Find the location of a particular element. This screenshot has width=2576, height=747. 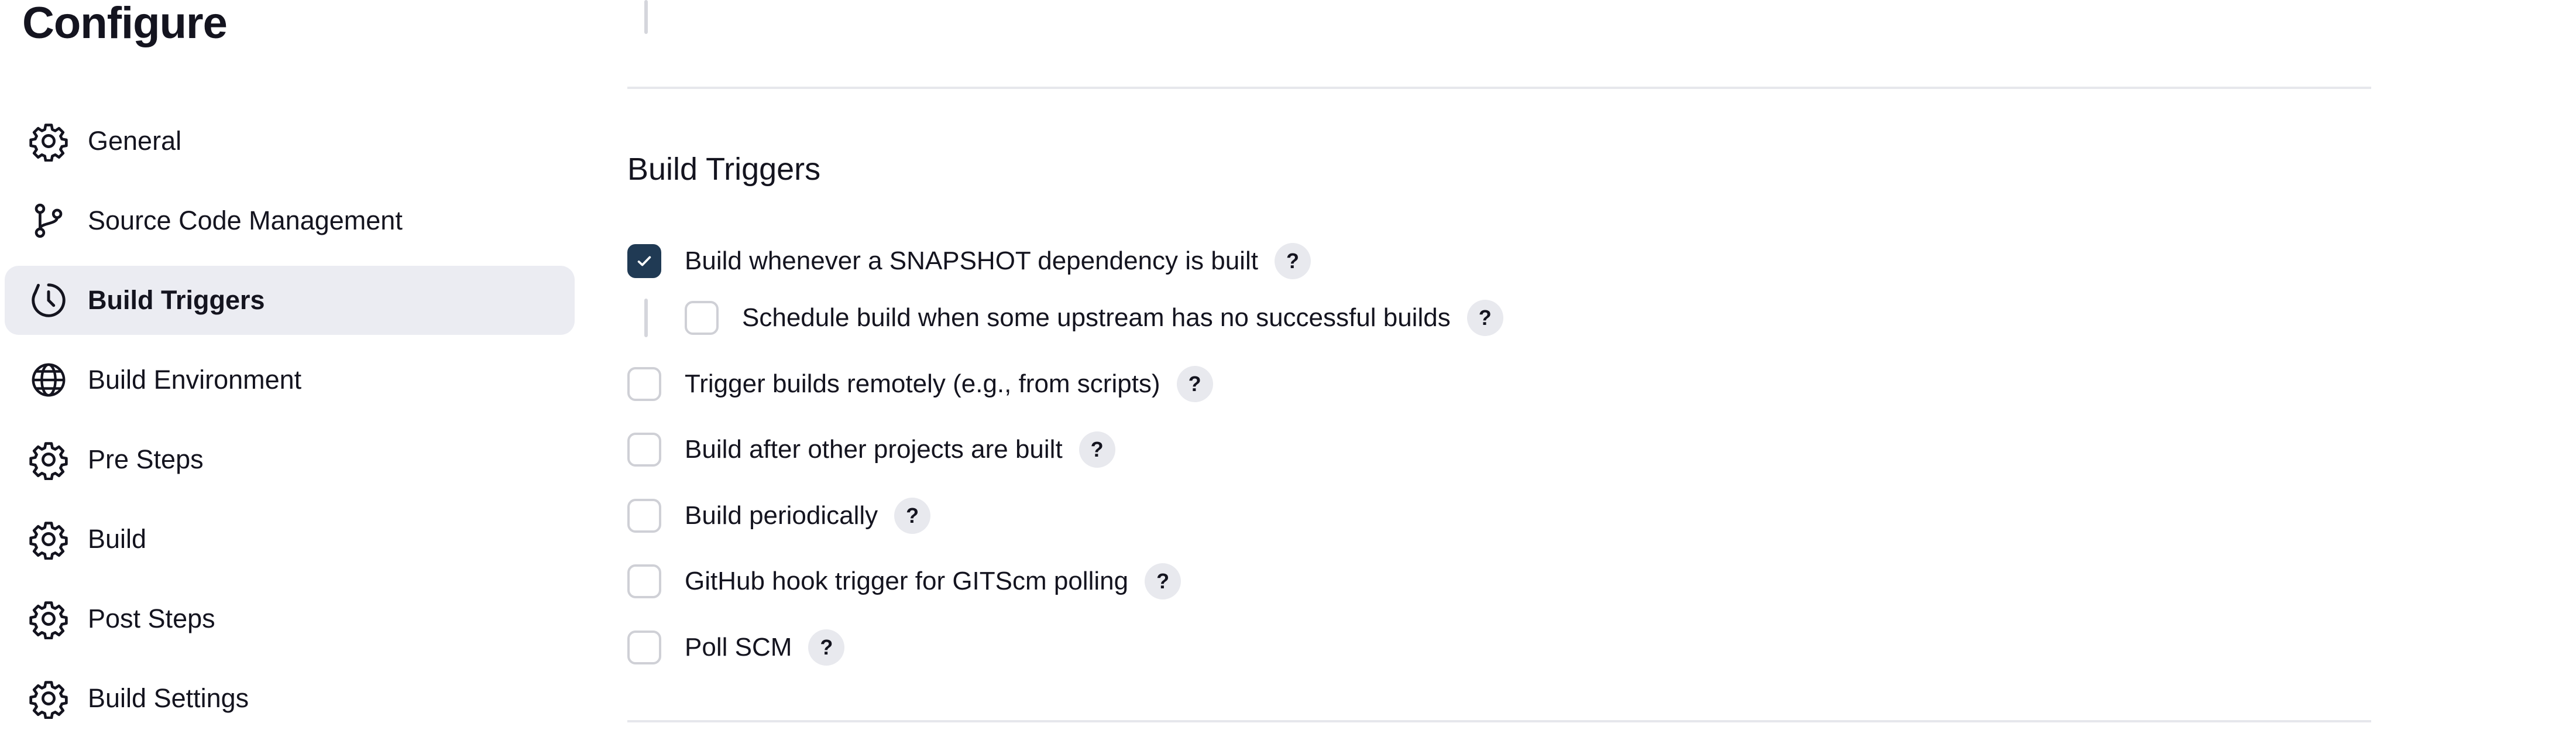

sidebar-item-label: Pre Steps is located at coordinates (146, 459).